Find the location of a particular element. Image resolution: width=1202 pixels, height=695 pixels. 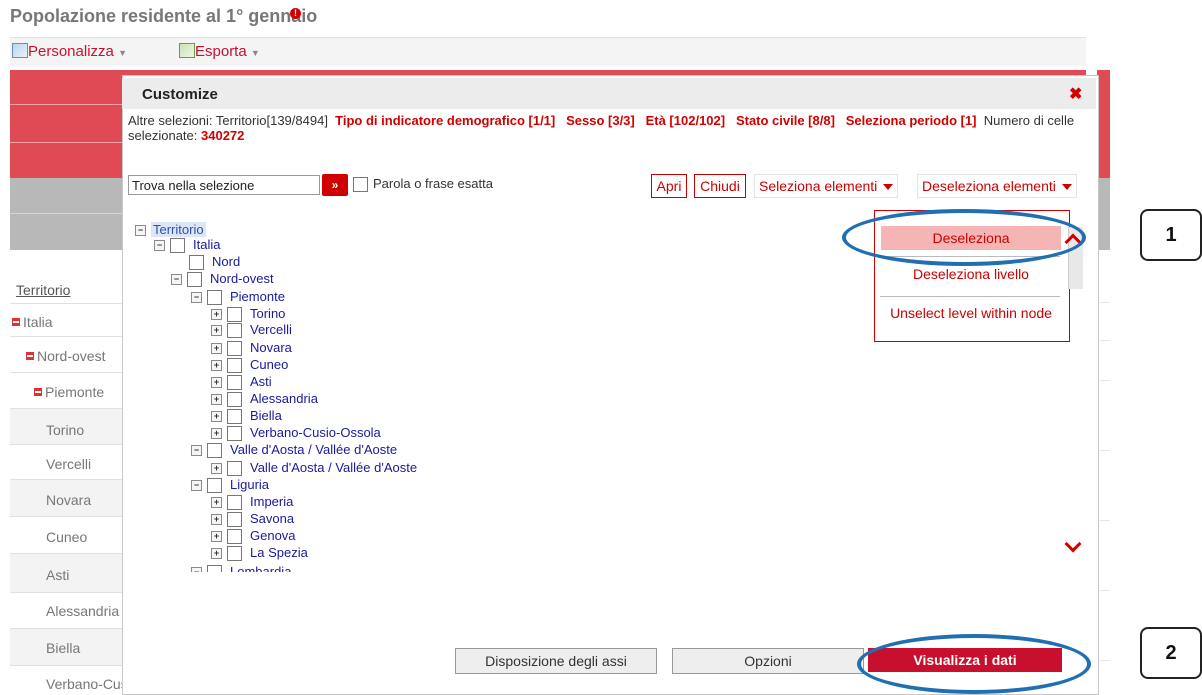

close-icon: ✖ is located at coordinates (1075, 94).